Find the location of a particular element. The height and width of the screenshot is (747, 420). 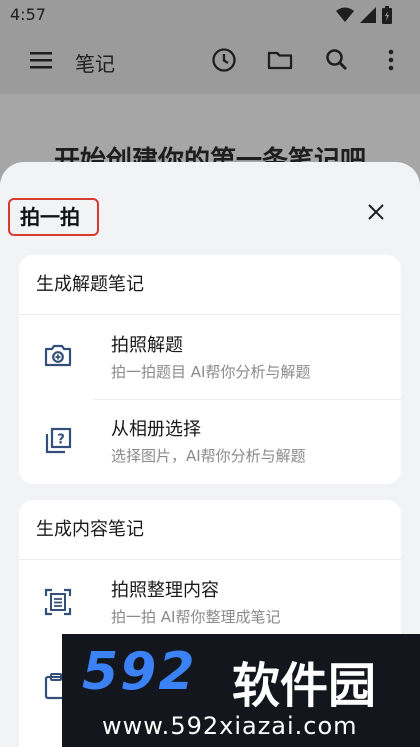

option-title: 拍照整理内容 is located at coordinates (165, 590).